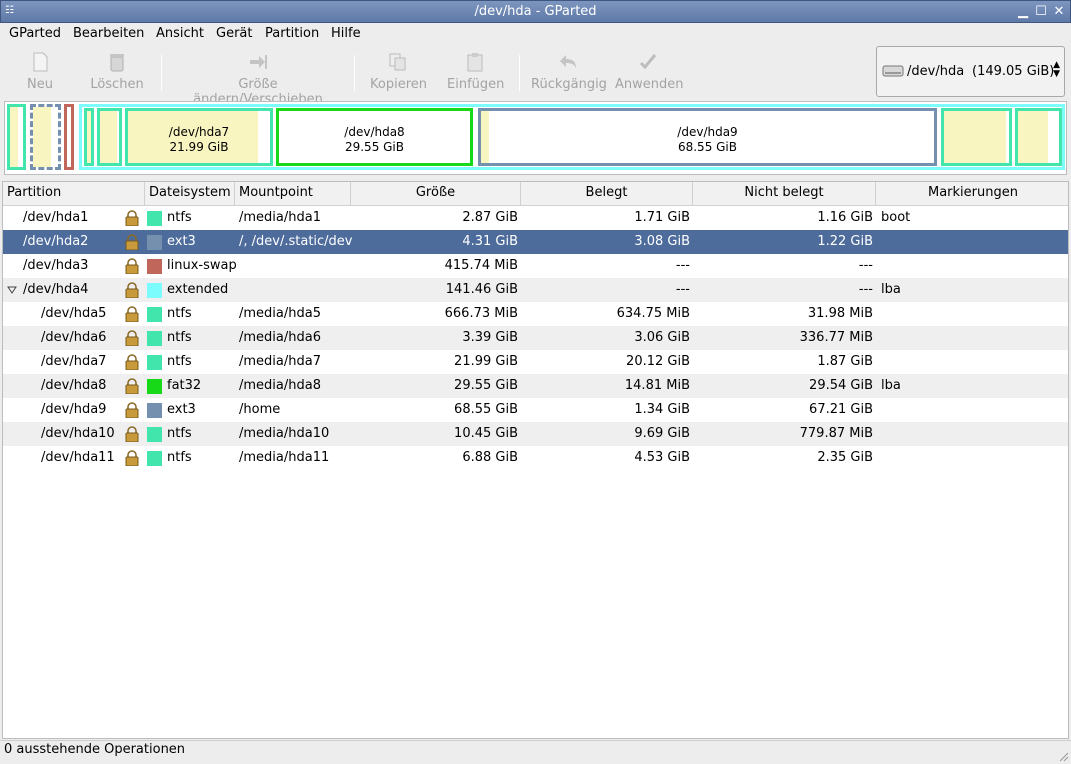 This screenshot has width=1071, height=764. What do you see at coordinates (117, 73) in the screenshot?
I see `delete-button: Löschen` at bounding box center [117, 73].